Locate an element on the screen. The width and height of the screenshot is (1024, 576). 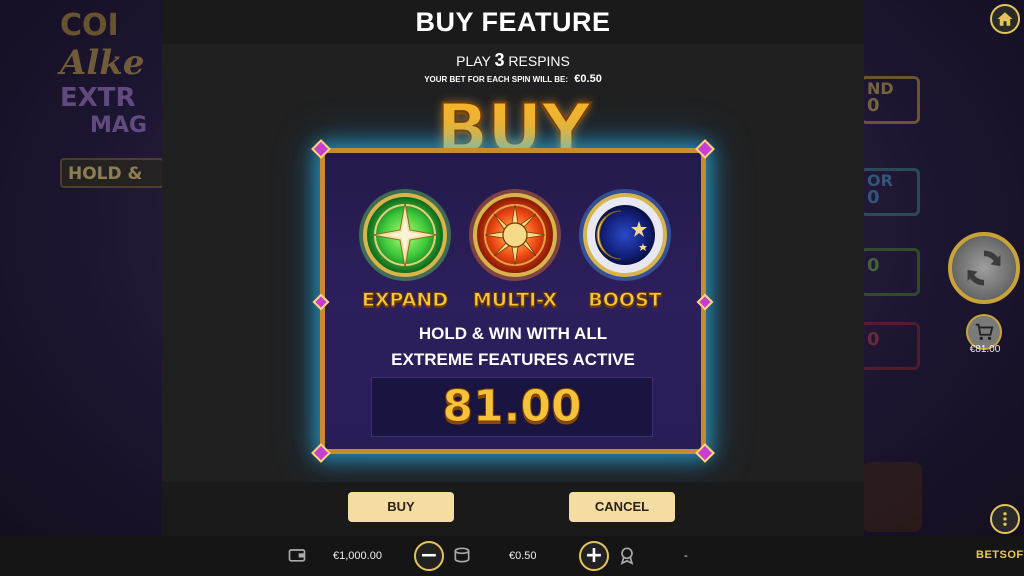
respins-info: PLAY 3 RESPINS is located at coordinates (513, 60).